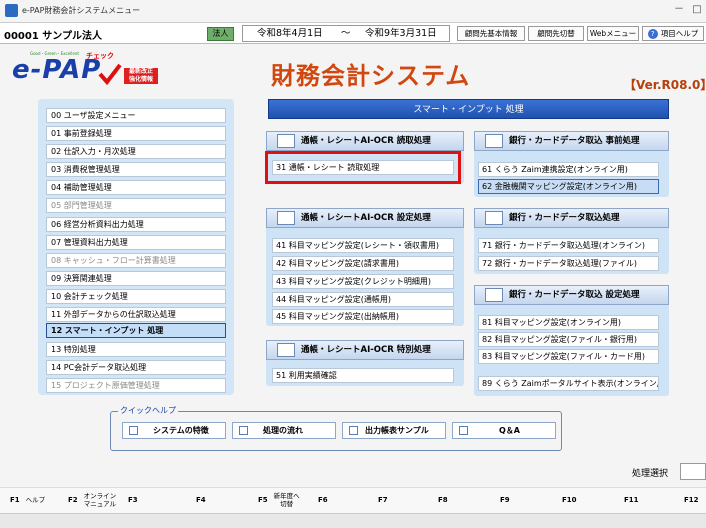 This screenshot has width=706, height=528. What do you see at coordinates (564, 218) in the screenshot?
I see `bank-import-title: 銀行・カードデータ取込処理` at bounding box center [564, 218].